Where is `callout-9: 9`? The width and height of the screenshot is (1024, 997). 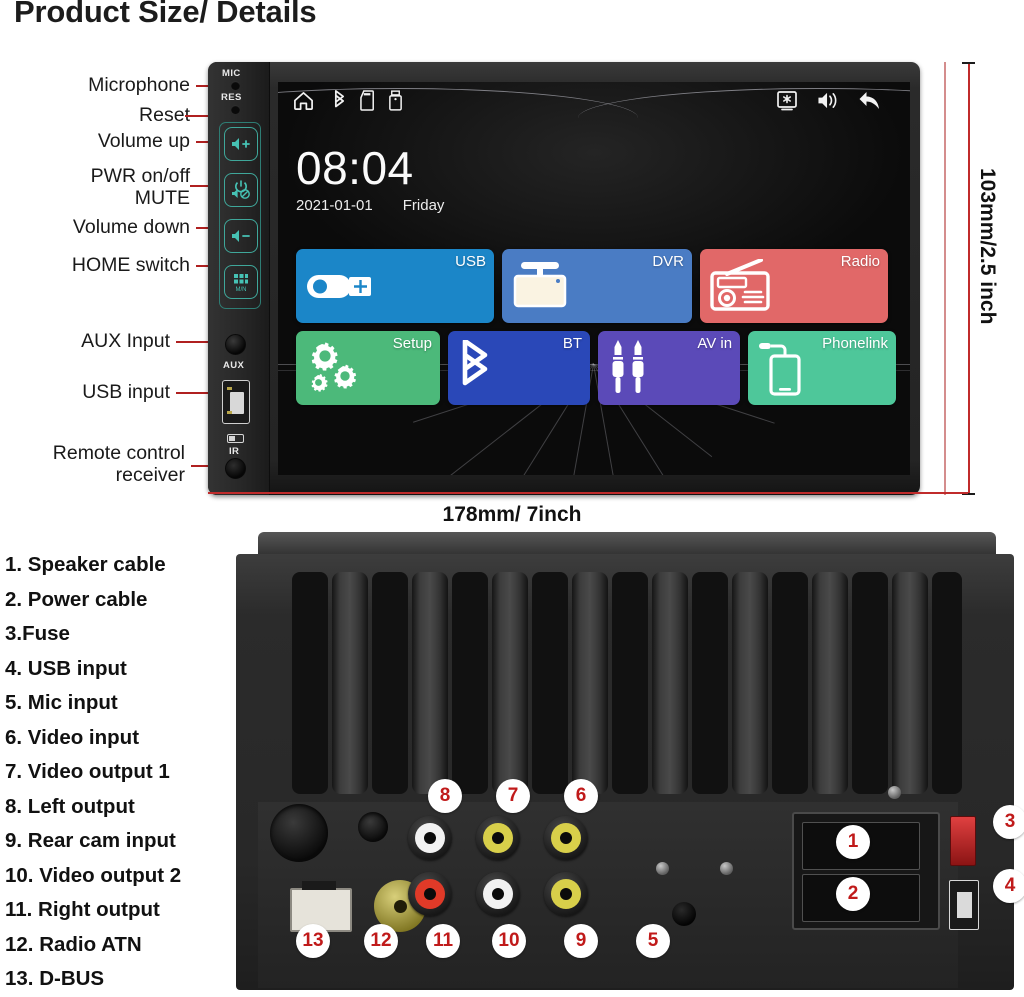
callout-9: 9 is located at coordinates (581, 941).